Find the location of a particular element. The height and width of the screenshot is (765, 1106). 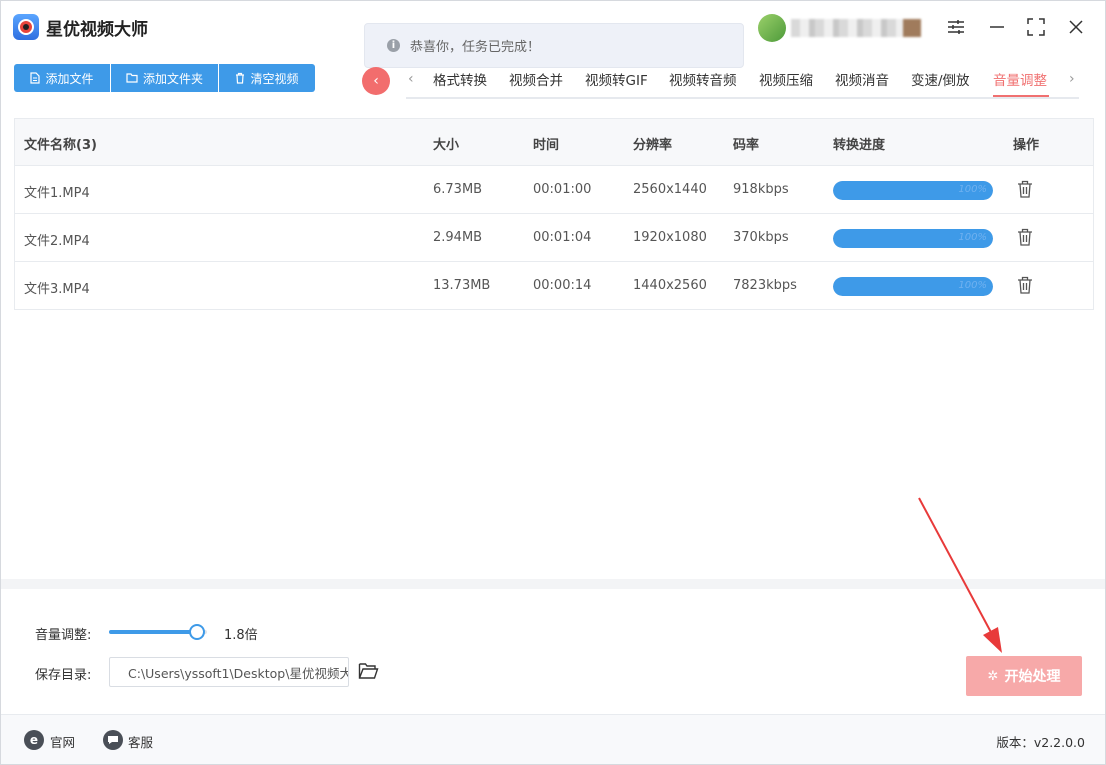

add-file-button: 添加文件 is located at coordinates (62, 78).